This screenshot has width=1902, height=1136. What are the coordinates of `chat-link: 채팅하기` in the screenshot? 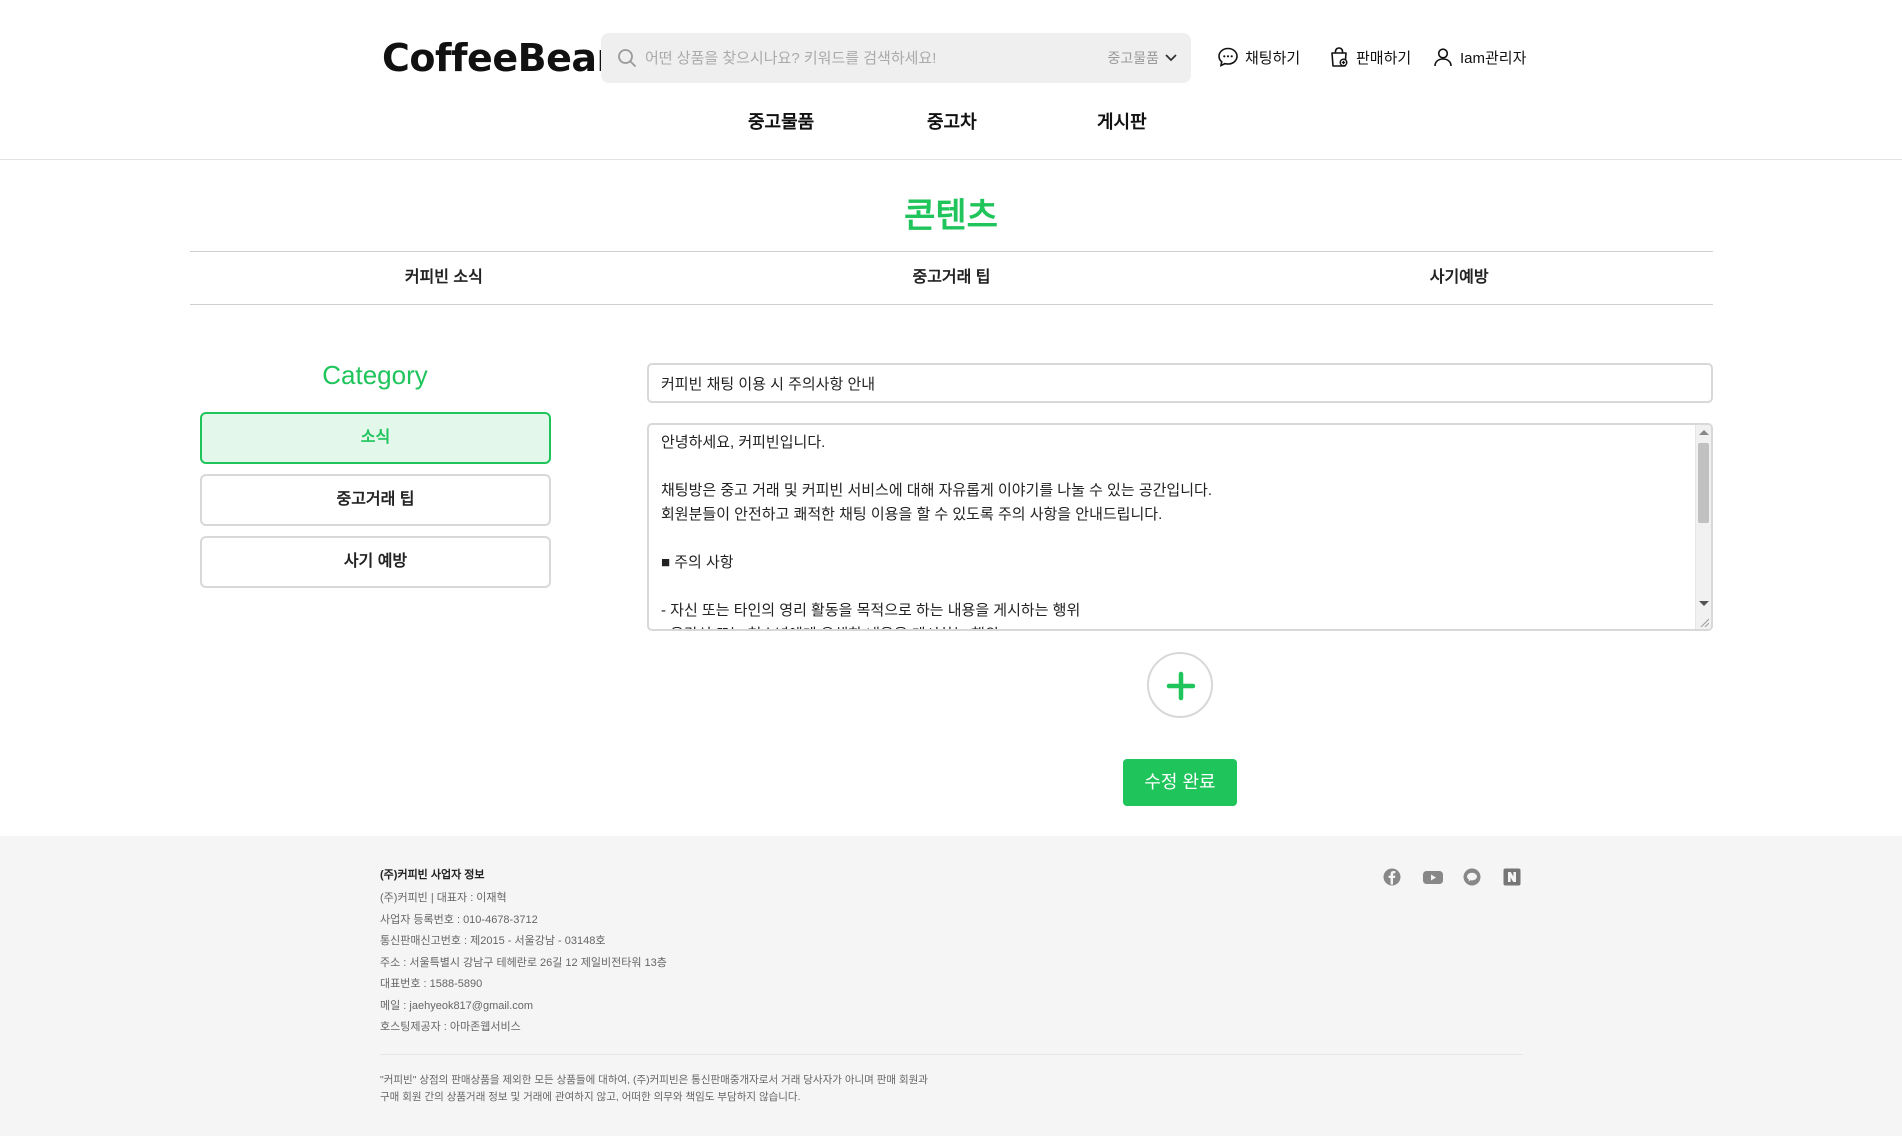 It's located at (1258, 57).